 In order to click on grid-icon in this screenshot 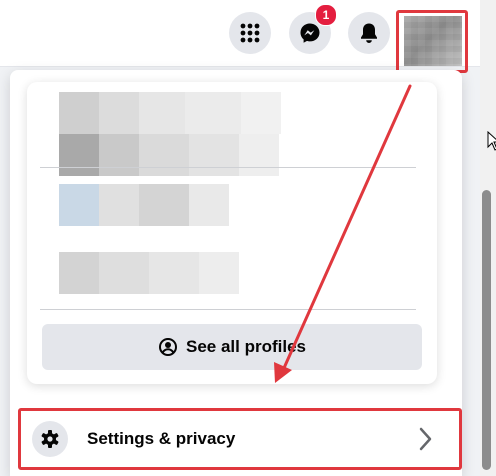, I will do `click(250, 33)`.